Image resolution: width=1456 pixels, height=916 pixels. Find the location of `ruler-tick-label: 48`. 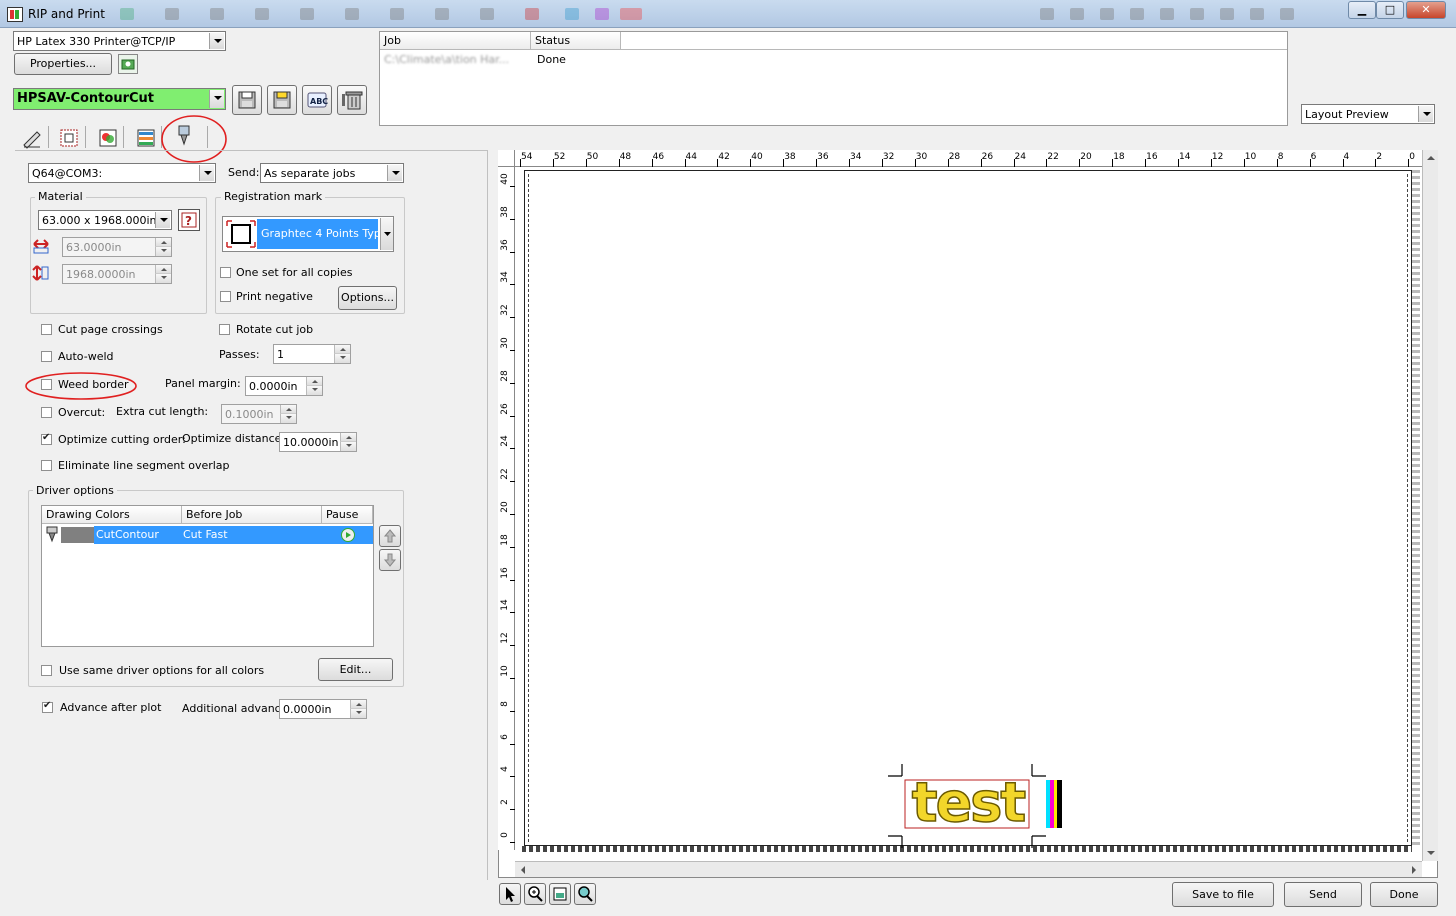

ruler-tick-label: 48 is located at coordinates (625, 157).